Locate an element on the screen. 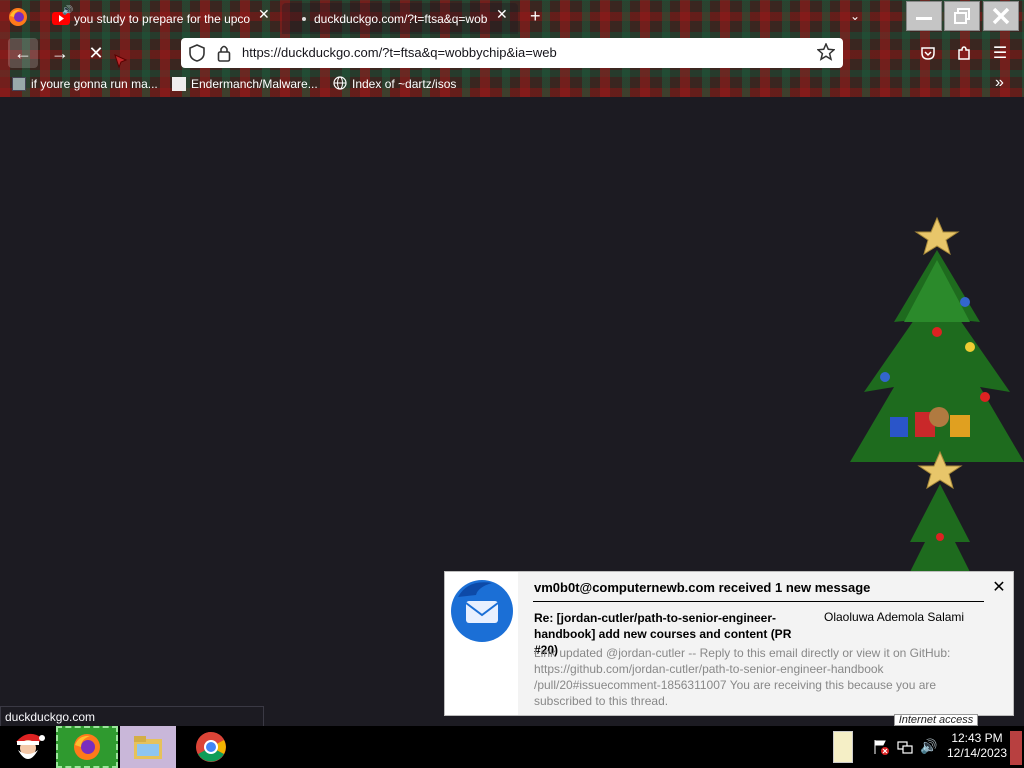 The image size is (1024, 768). minimize-button is located at coordinates (924, 16).